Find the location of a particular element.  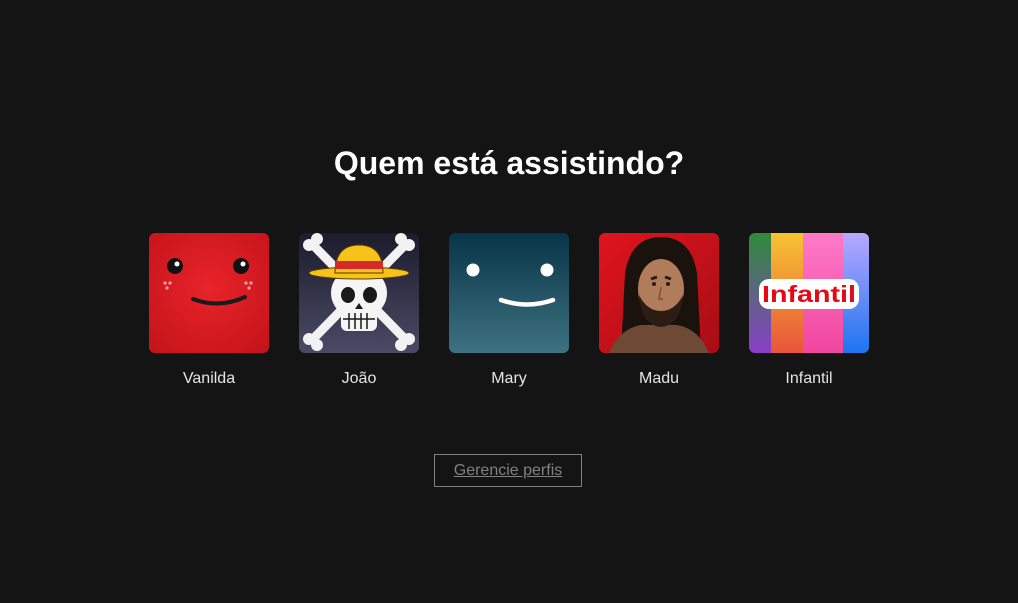

profile-infantil: Infantil Infantil is located at coordinates (809, 311).